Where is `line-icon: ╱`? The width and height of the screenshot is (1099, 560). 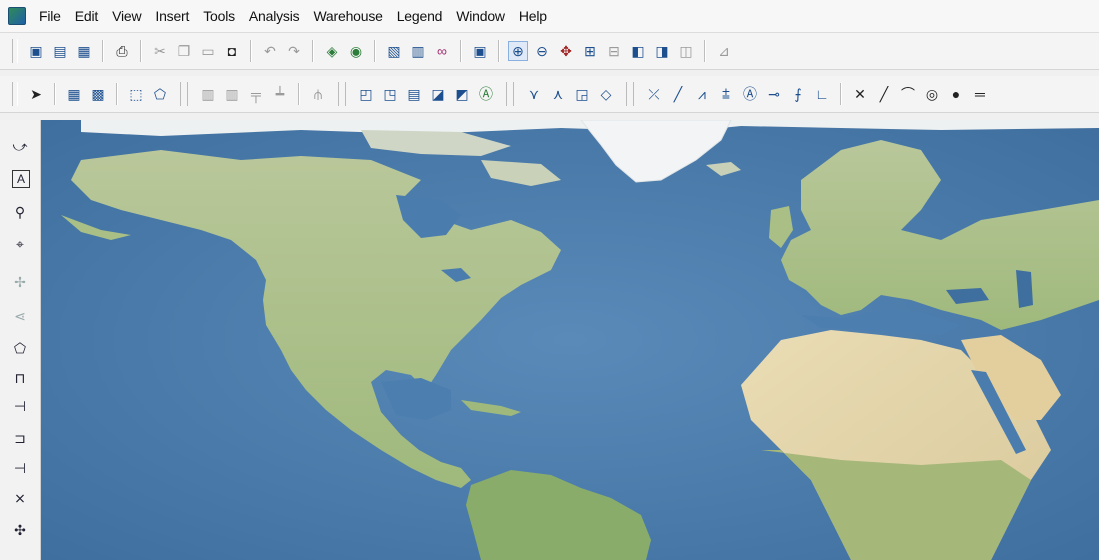 line-icon: ╱ is located at coordinates (678, 94).